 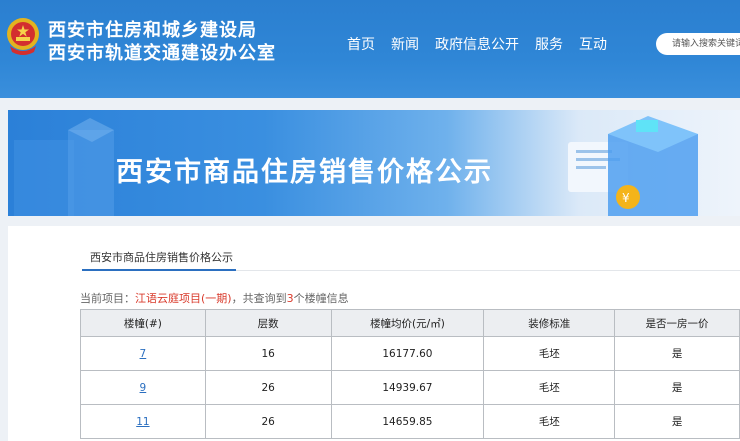 What do you see at coordinates (321, 298) in the screenshot?
I see `summary-suffix: 个楼幢信息` at bounding box center [321, 298].